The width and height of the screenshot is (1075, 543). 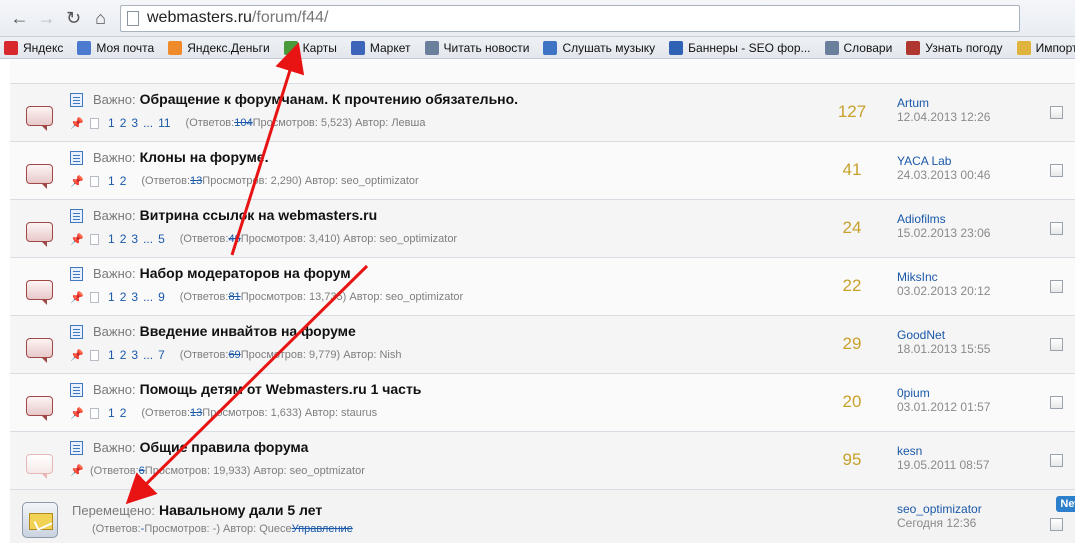 I want to click on last-post-user: Adiofilms, so click(x=943, y=219).